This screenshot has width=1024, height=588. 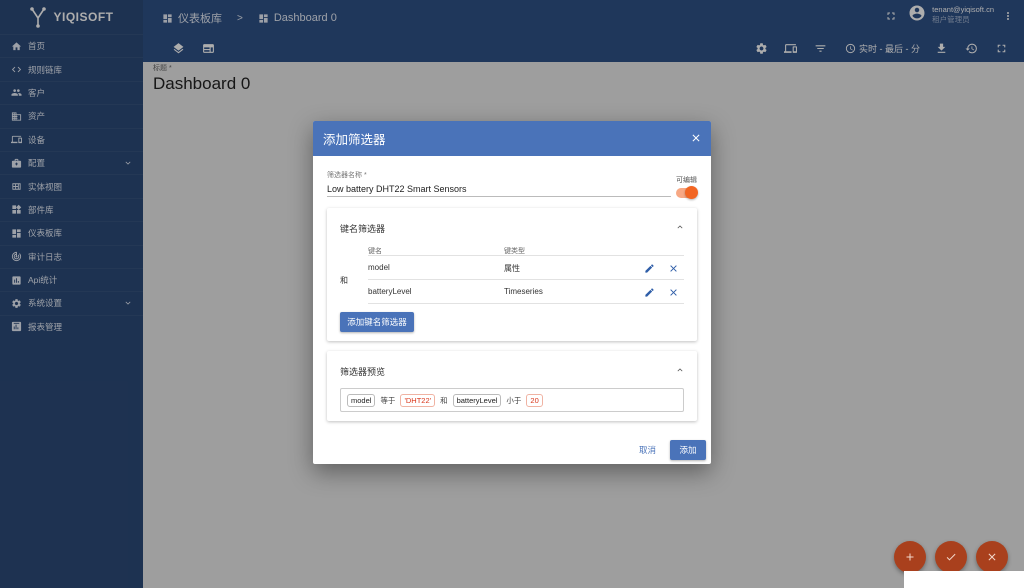 What do you see at coordinates (512, 138) in the screenshot?
I see `dialog-header: 添加筛选器` at bounding box center [512, 138].